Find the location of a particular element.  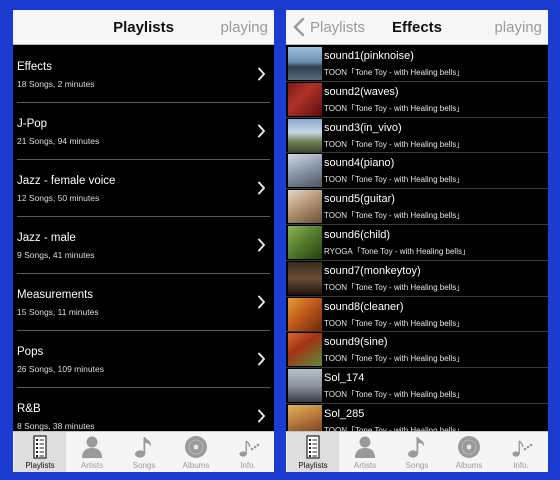

playlist-row: J-Pop 21 Songs, 94 minutes is located at coordinates (143, 131).